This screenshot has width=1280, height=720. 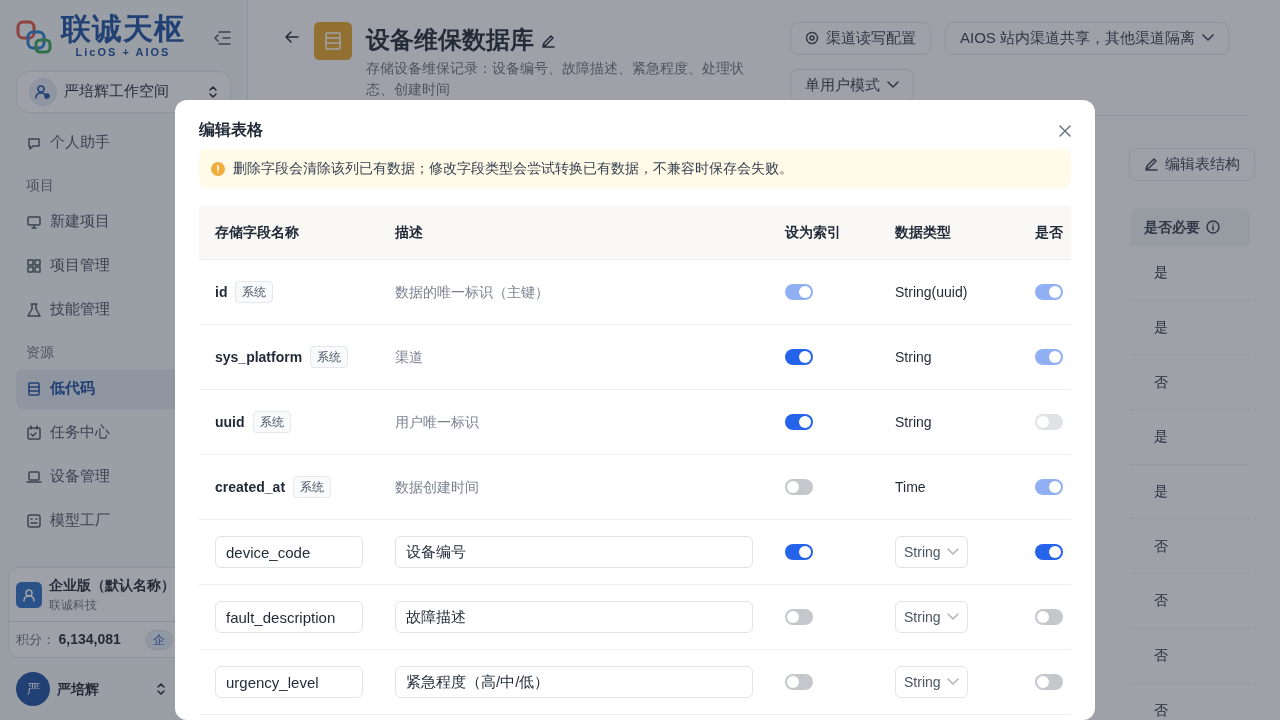 What do you see at coordinates (40, 351) in the screenshot?
I see `section-label: 资源` at bounding box center [40, 351].